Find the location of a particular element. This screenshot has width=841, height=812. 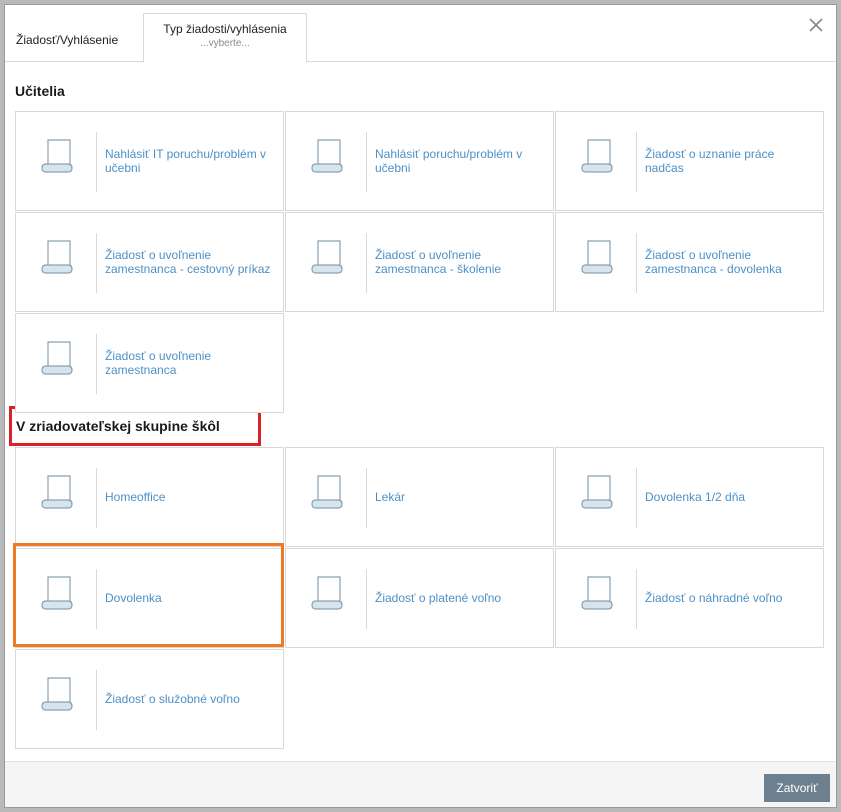

request-type-label: Žiadosť o platené voľno is located at coordinates (460, 598).